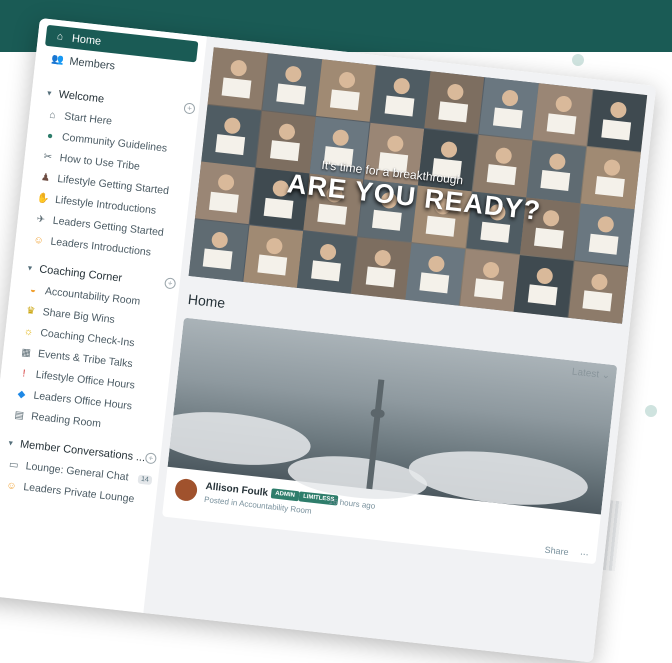  What do you see at coordinates (26, 352) in the screenshot?
I see `calendar-icon: ▦` at bounding box center [26, 352].